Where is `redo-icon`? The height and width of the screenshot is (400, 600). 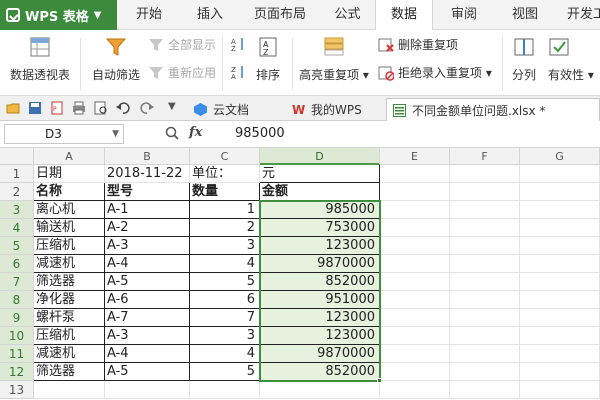 redo-icon is located at coordinates (147, 108).